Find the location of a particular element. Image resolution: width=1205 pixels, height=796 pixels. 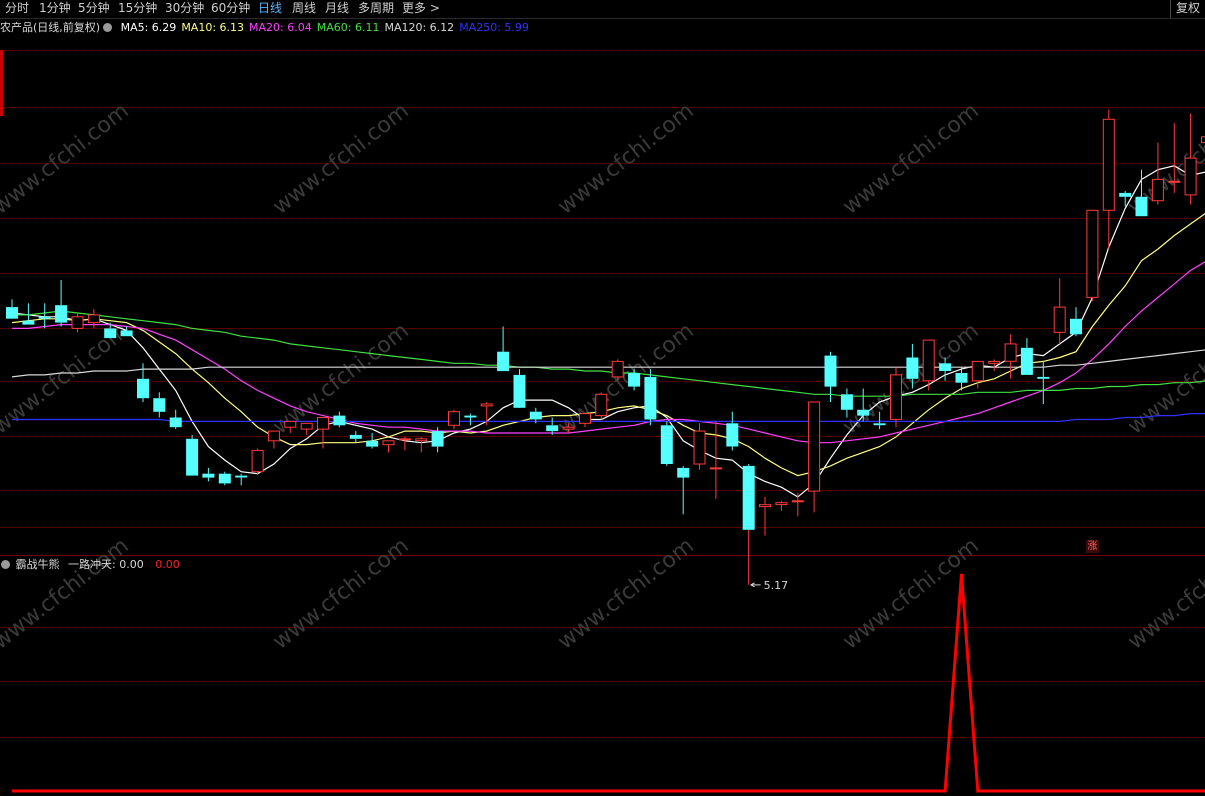

indicator-settings-dot-icon is located at coordinates (5, 564).